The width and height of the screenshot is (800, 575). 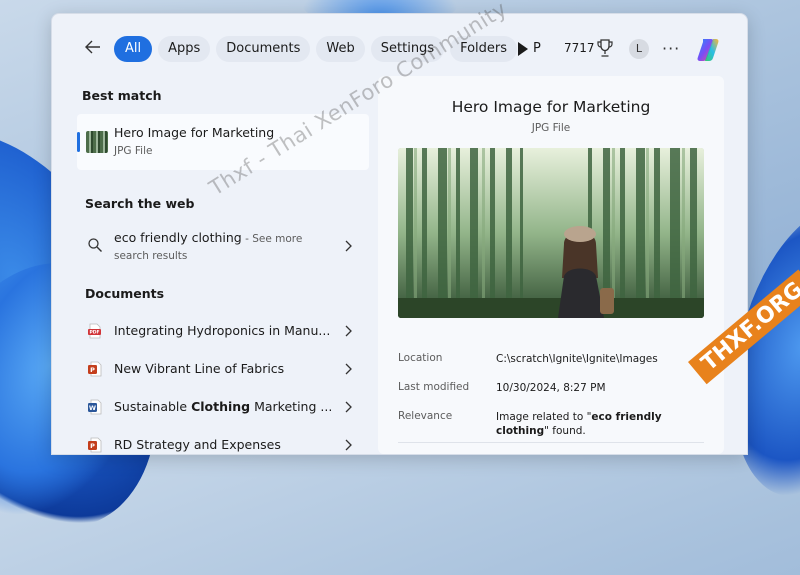 What do you see at coordinates (340, 49) in the screenshot?
I see `filter-tab-web: Web` at bounding box center [340, 49].